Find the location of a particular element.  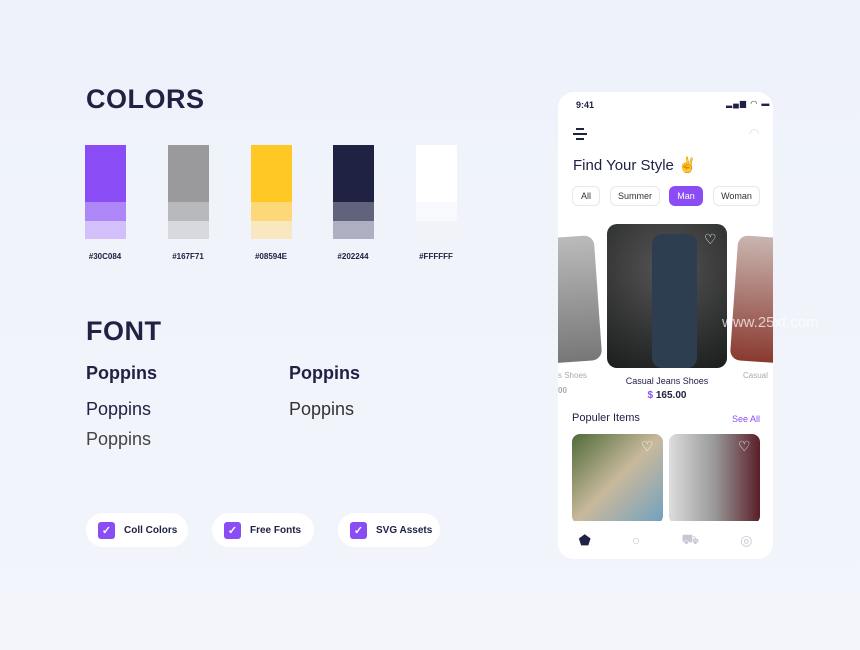

swatch-label: #167F71 is located at coordinates (188, 256).